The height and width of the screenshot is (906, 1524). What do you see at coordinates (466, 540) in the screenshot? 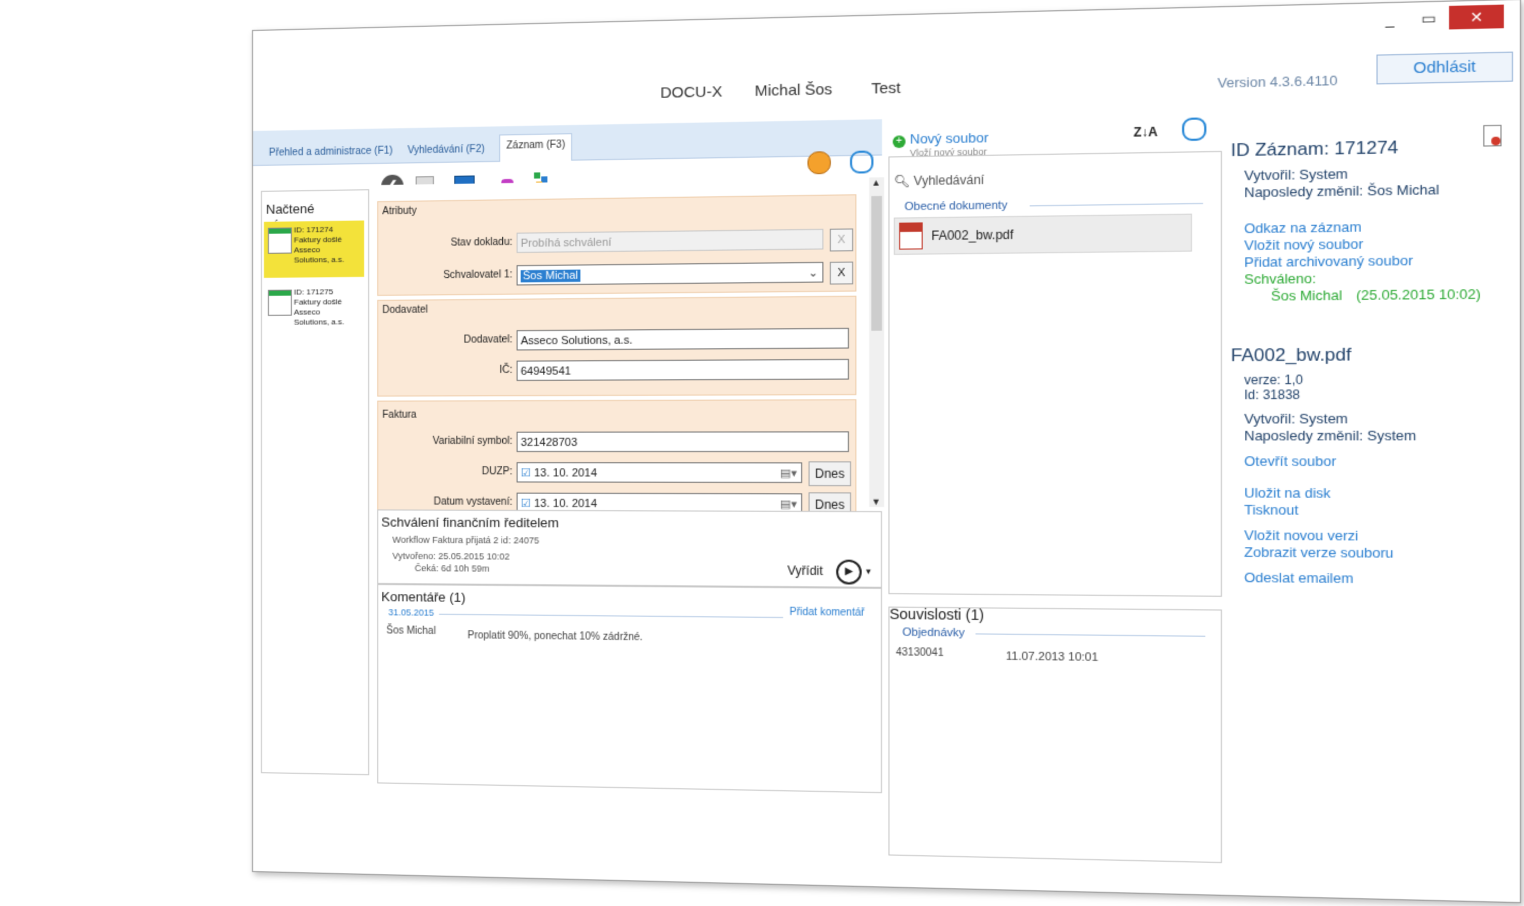
I see `workflow-line: Workflow Faktura přijatá 2 id: 24075` at bounding box center [466, 540].